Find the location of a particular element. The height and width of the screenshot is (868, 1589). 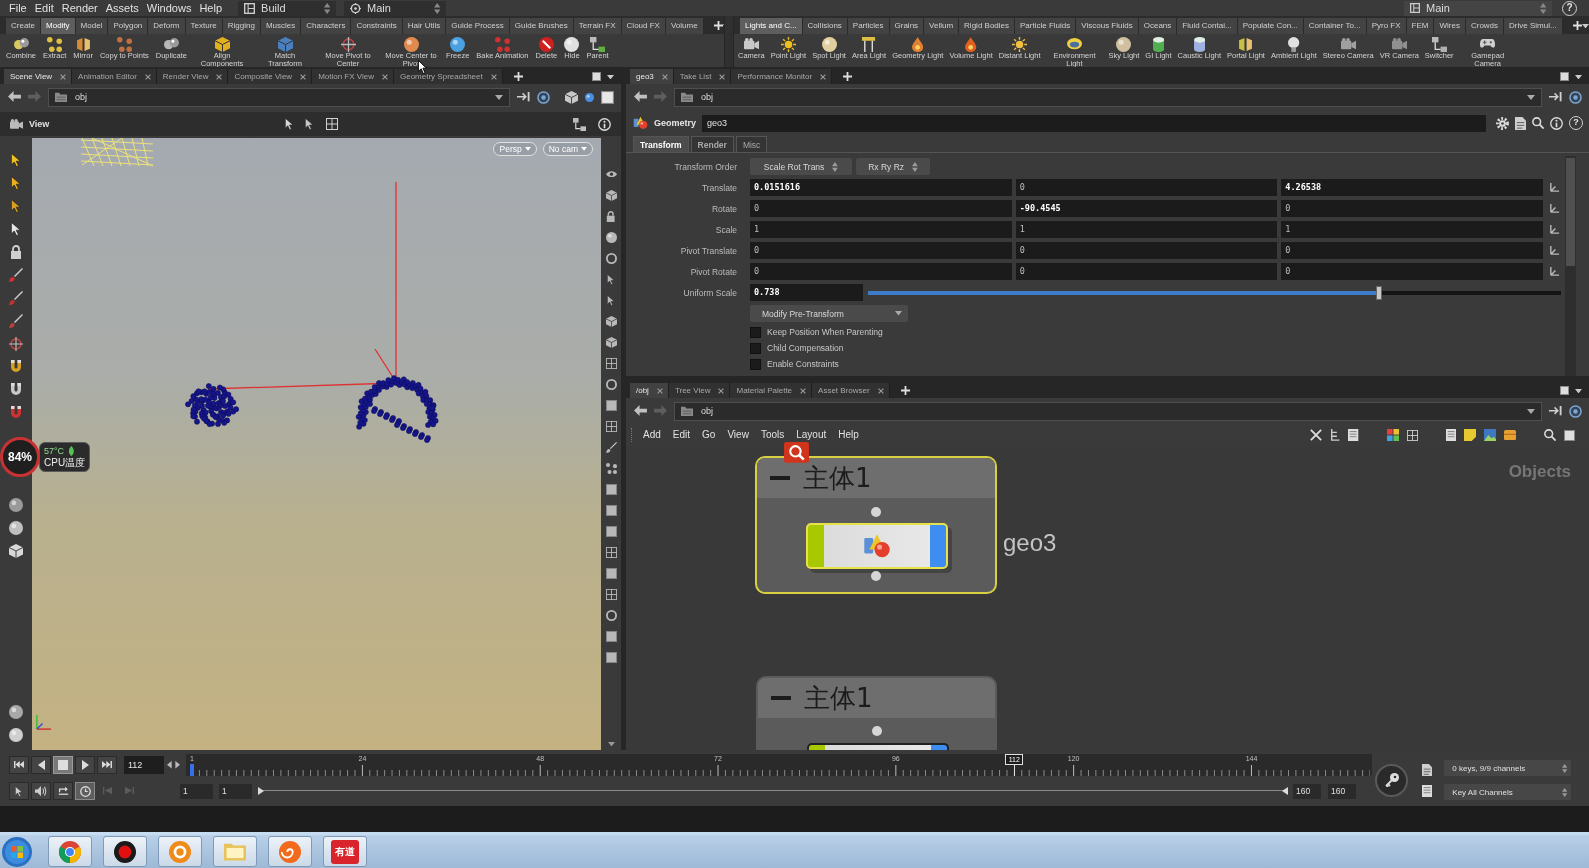

node-tile is located at coordinates (878, 746).